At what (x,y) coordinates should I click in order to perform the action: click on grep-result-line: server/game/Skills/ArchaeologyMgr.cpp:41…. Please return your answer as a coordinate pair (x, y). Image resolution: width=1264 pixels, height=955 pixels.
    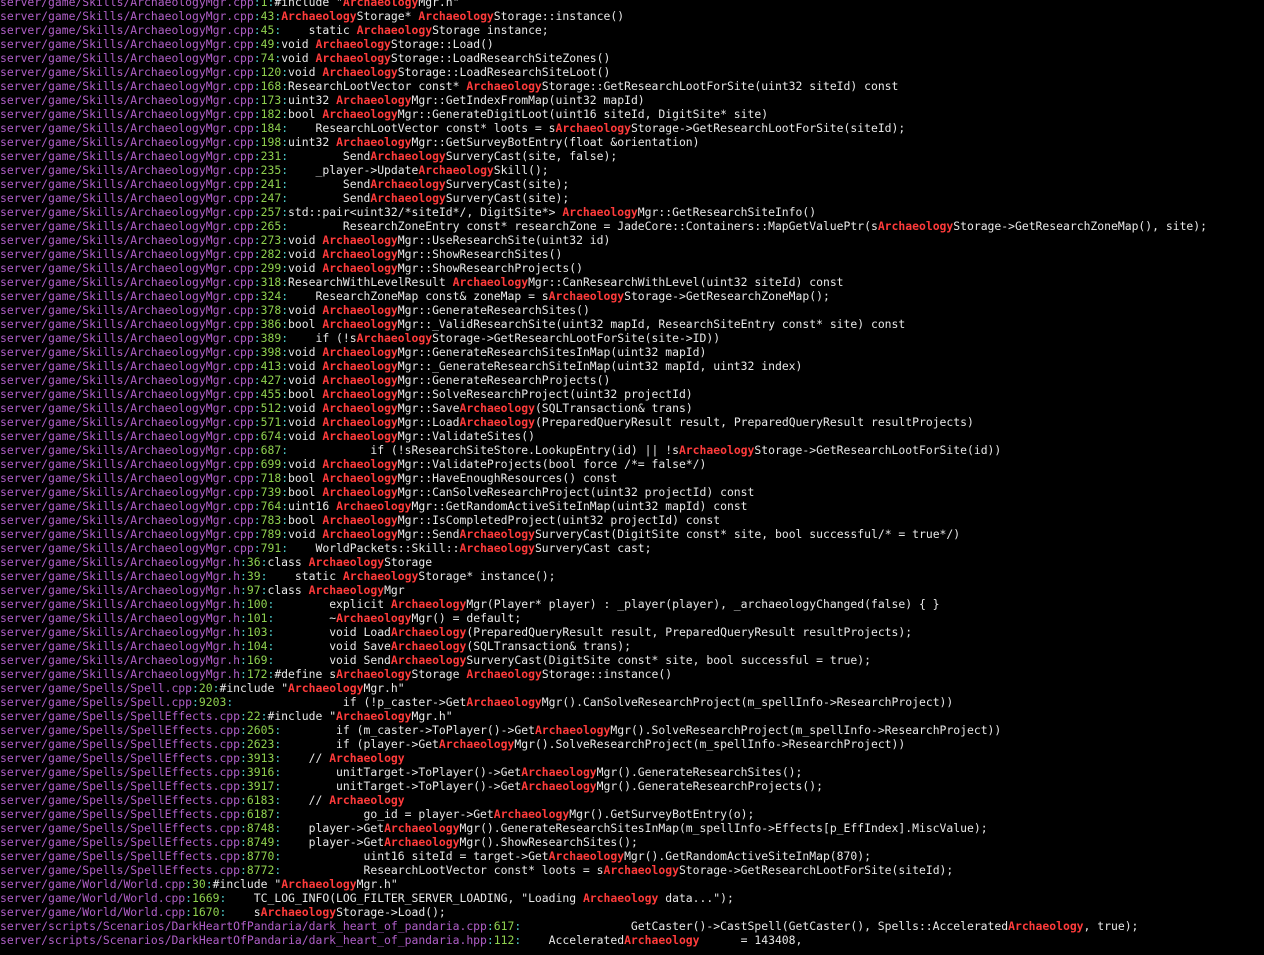
    Looking at the image, I should click on (632, 366).